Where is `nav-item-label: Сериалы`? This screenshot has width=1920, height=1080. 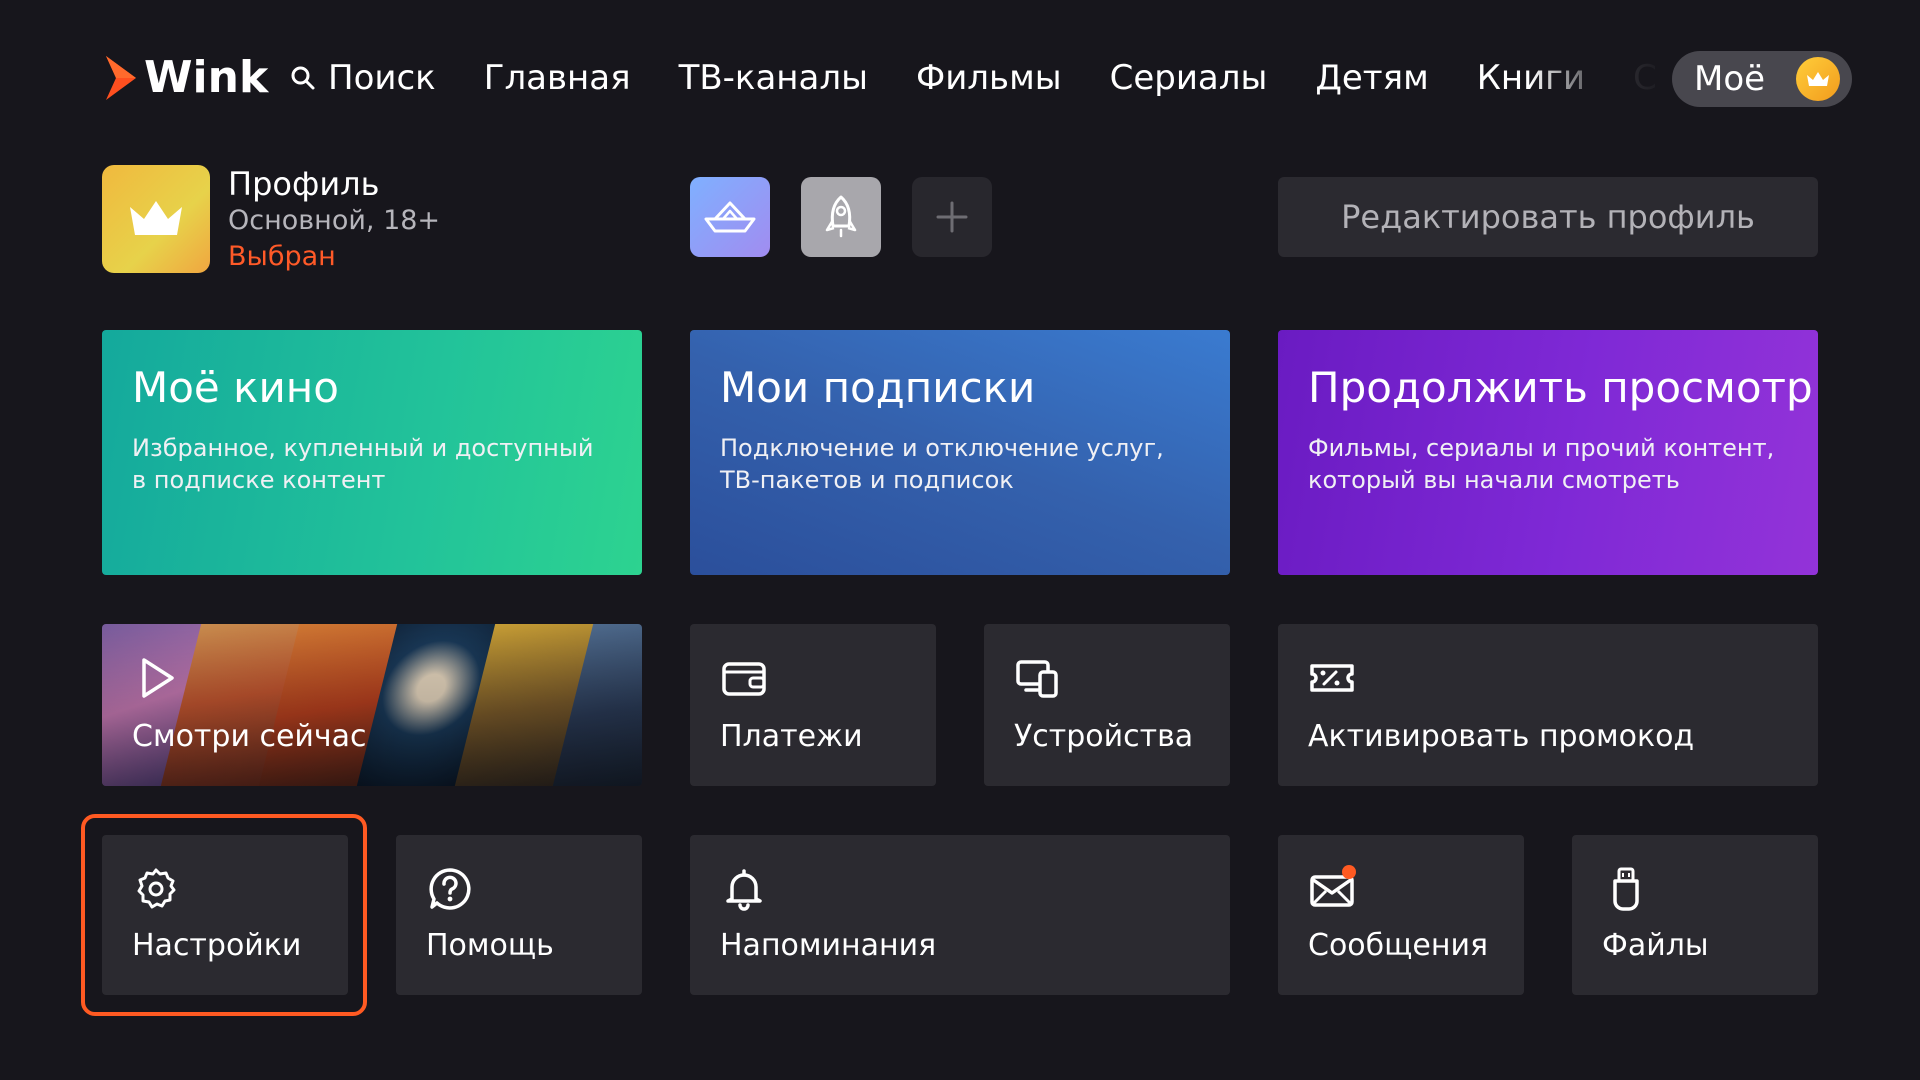 nav-item-label: Сериалы is located at coordinates (1188, 78).